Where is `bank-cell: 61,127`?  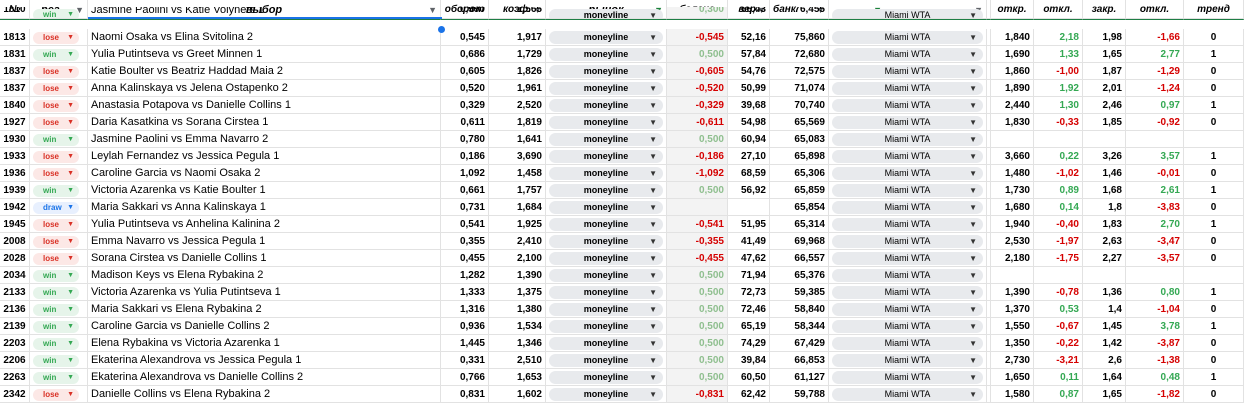
bank-cell: 61,127 is located at coordinates (799, 377).